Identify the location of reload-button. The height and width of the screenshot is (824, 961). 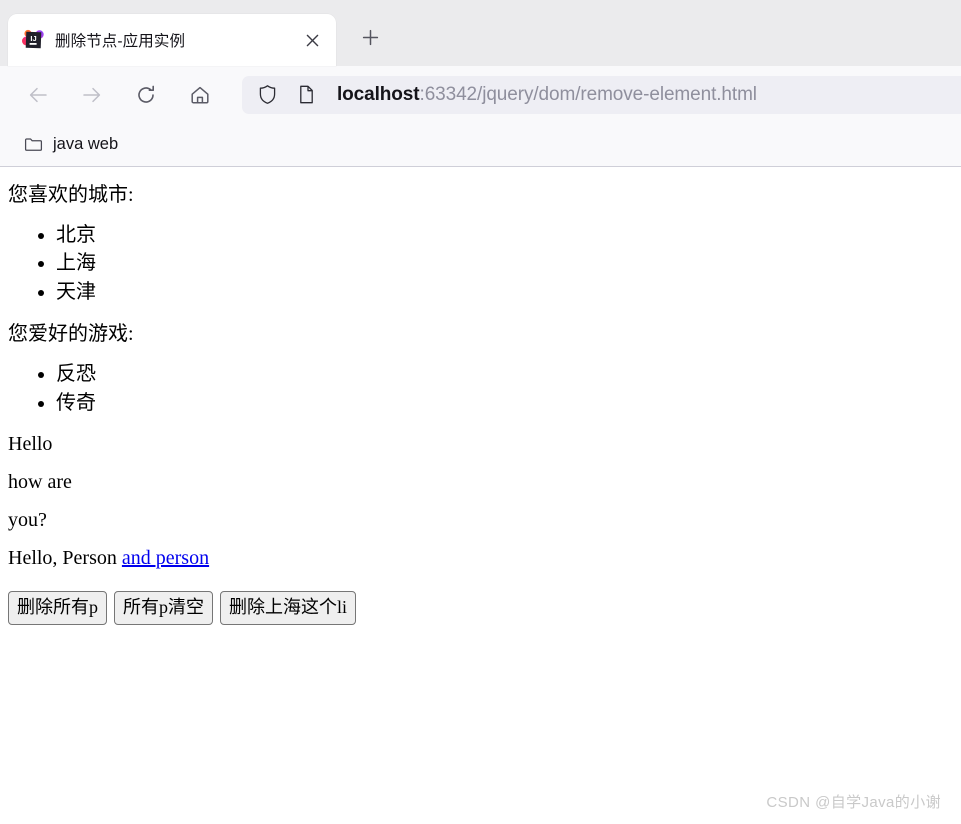
(146, 95).